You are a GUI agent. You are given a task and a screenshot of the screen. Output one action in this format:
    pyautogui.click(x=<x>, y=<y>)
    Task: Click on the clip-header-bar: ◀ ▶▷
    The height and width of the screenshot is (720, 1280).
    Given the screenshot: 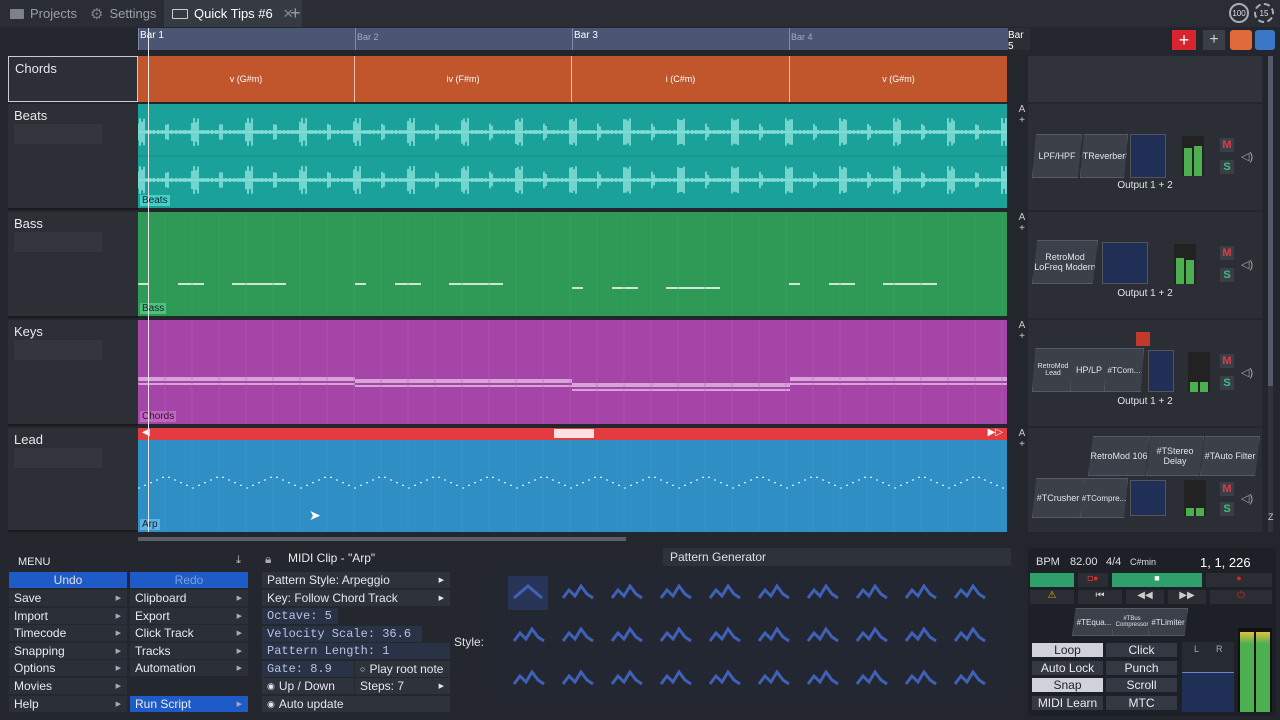 What is the action you would take?
    pyautogui.click(x=572, y=434)
    